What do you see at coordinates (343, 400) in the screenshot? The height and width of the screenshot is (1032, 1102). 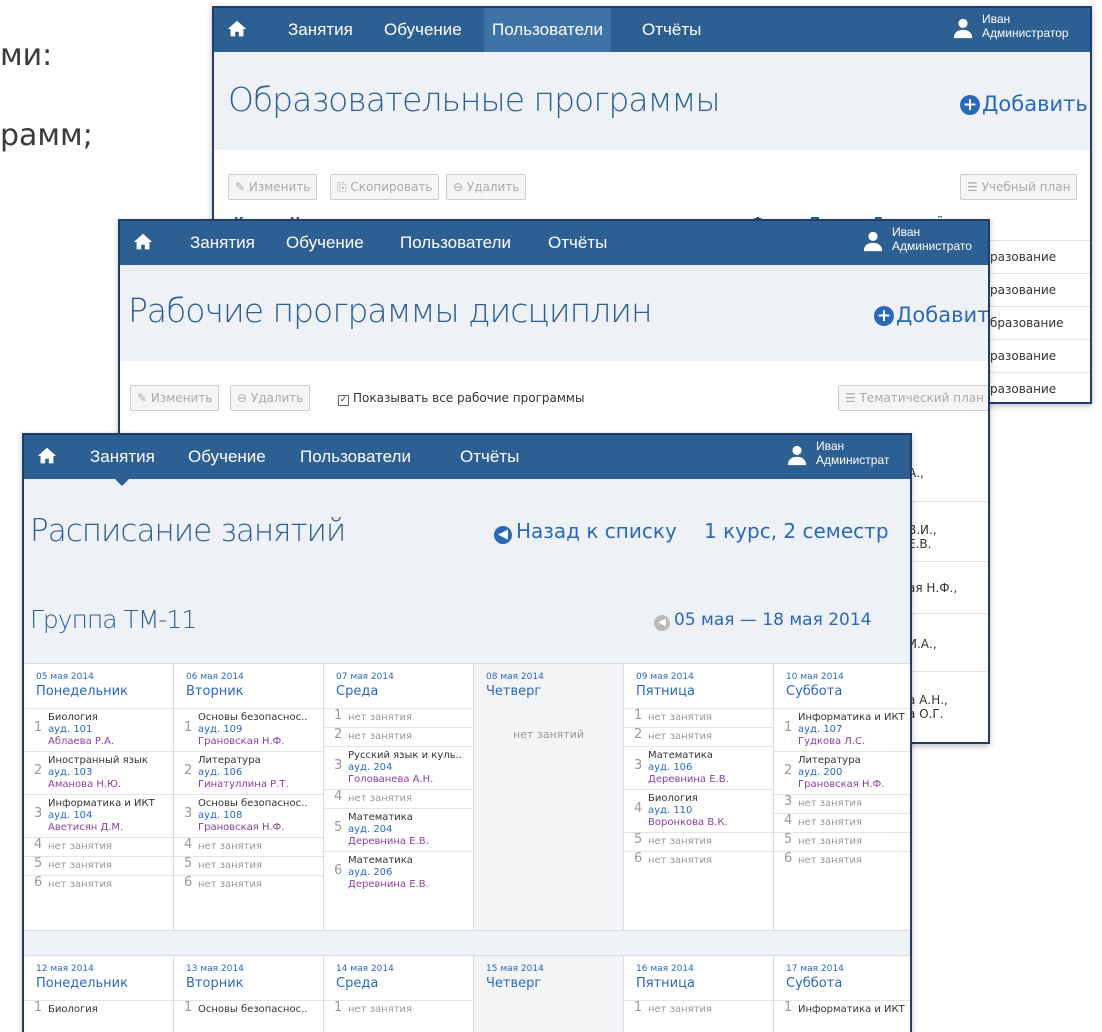 I see `checkbox-icon: ✓` at bounding box center [343, 400].